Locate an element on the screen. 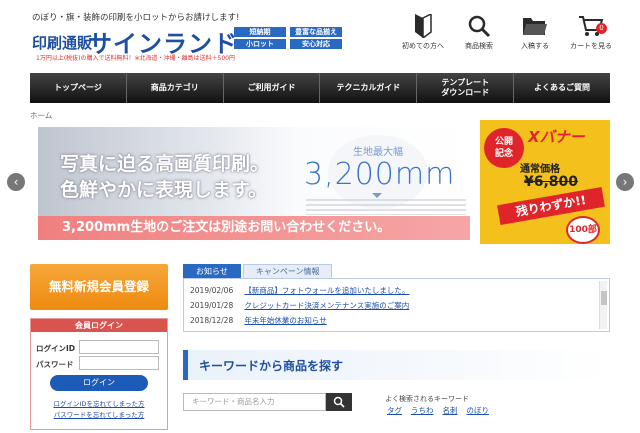 The height and width of the screenshot is (433, 640). beginners-link: 初めての方へ is located at coordinates (423, 32).